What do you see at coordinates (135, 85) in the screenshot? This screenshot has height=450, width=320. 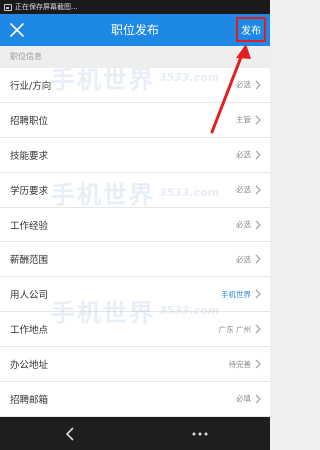 I see `row-industry: 行业/方向 必选` at bounding box center [135, 85].